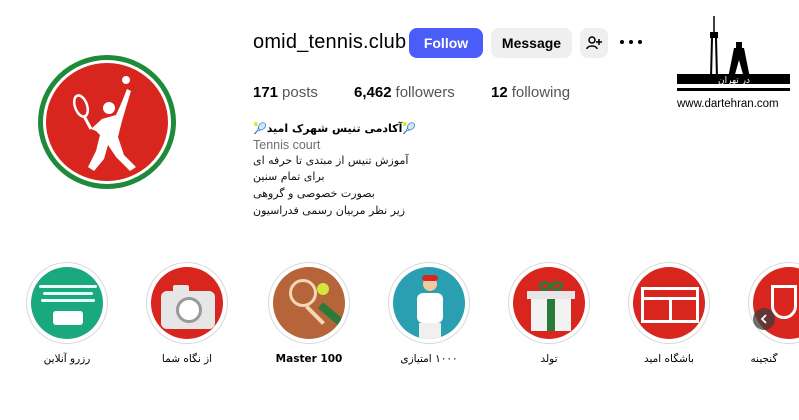 The image size is (799, 420). Describe the element at coordinates (734, 81) in the screenshot. I see `logo-text: در تهران` at that location.